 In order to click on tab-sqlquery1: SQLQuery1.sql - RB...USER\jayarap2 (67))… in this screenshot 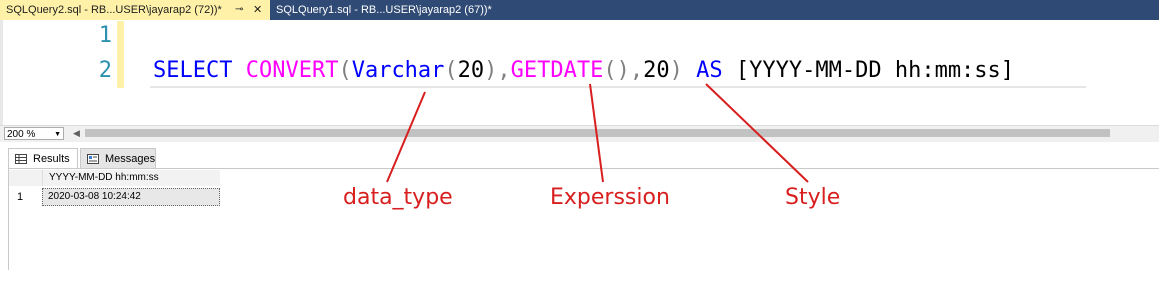, I will do `click(395, 10)`.